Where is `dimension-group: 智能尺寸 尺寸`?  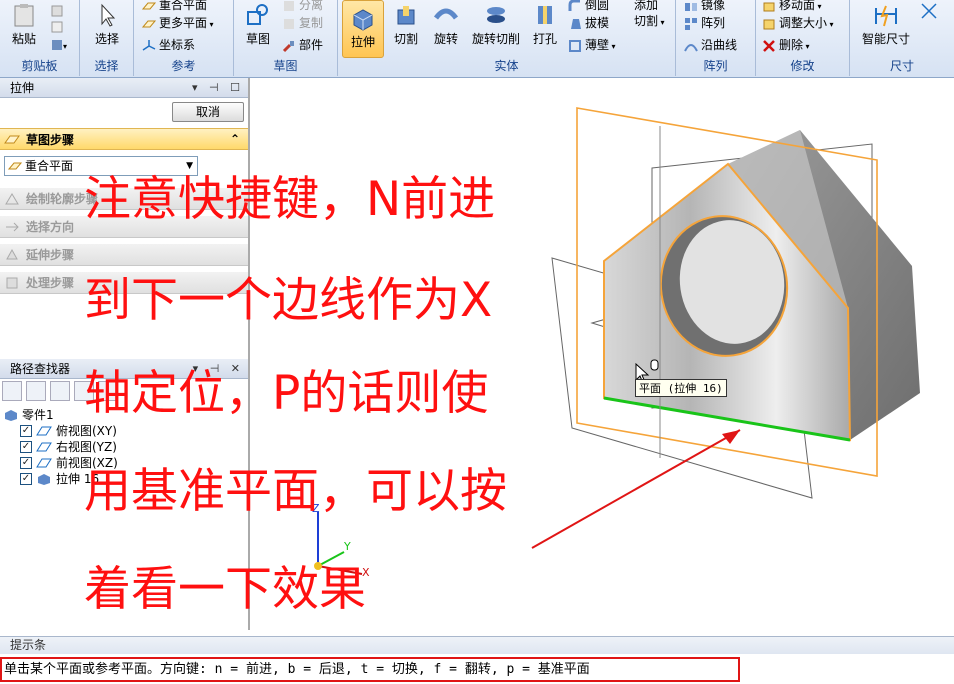
dimension-group: 智能尺寸 尺寸 is located at coordinates (902, 38).